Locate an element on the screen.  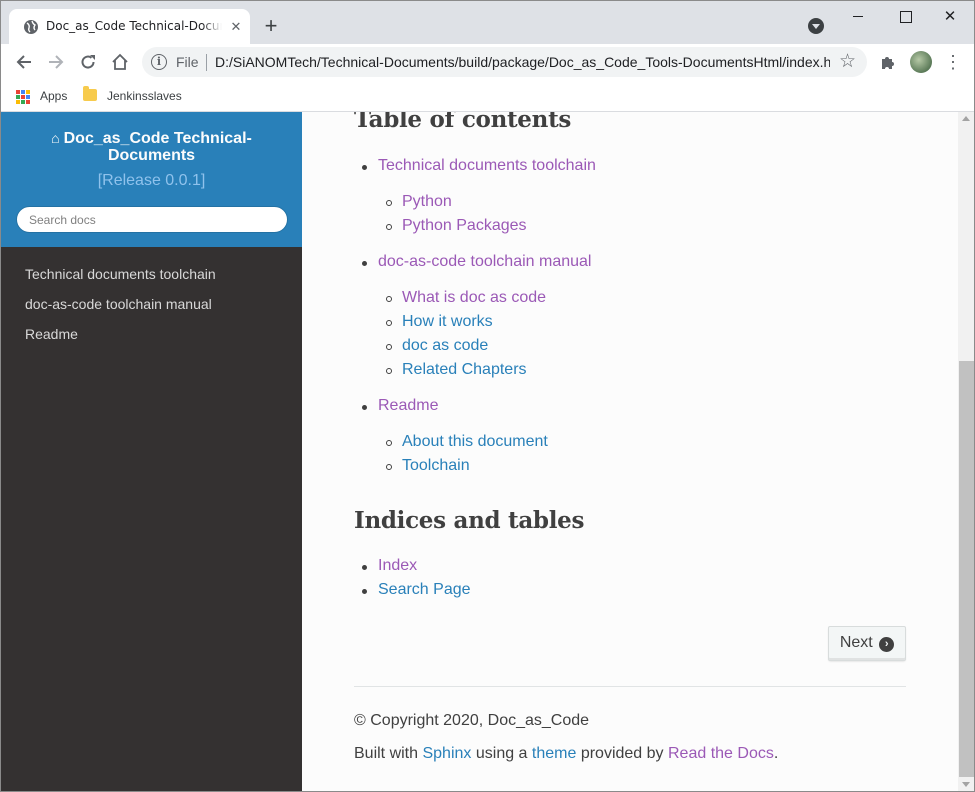
home-icon: ⌂ is located at coordinates (55, 138).